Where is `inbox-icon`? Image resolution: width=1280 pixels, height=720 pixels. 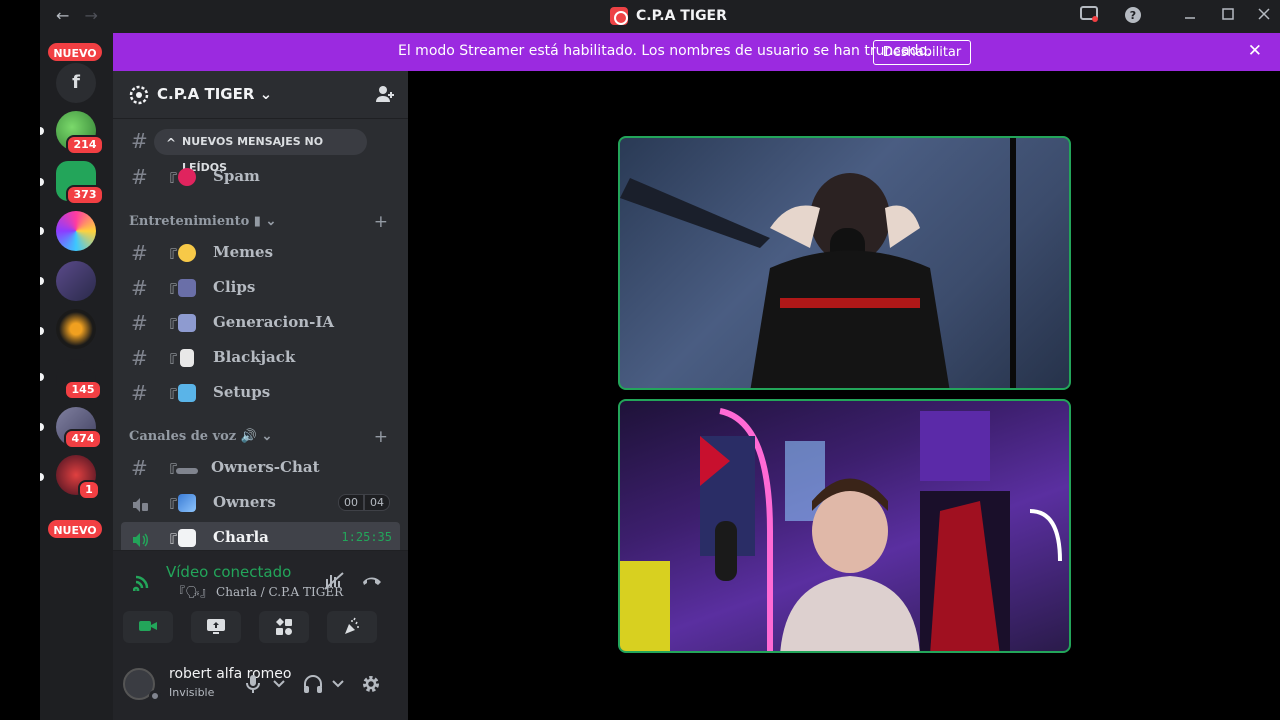
inbox-icon is located at coordinates (1089, 16).